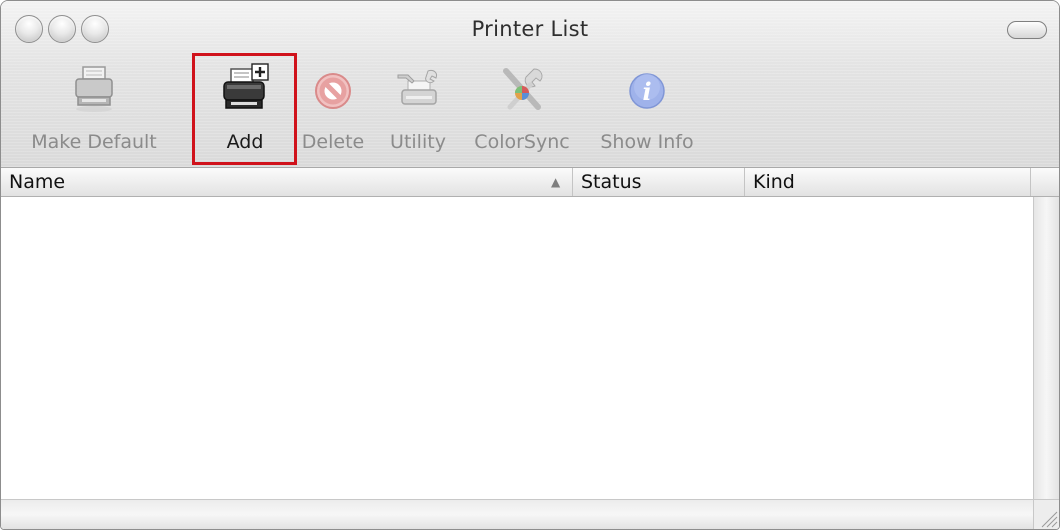  I want to click on svg-text: i, so click(646, 91).